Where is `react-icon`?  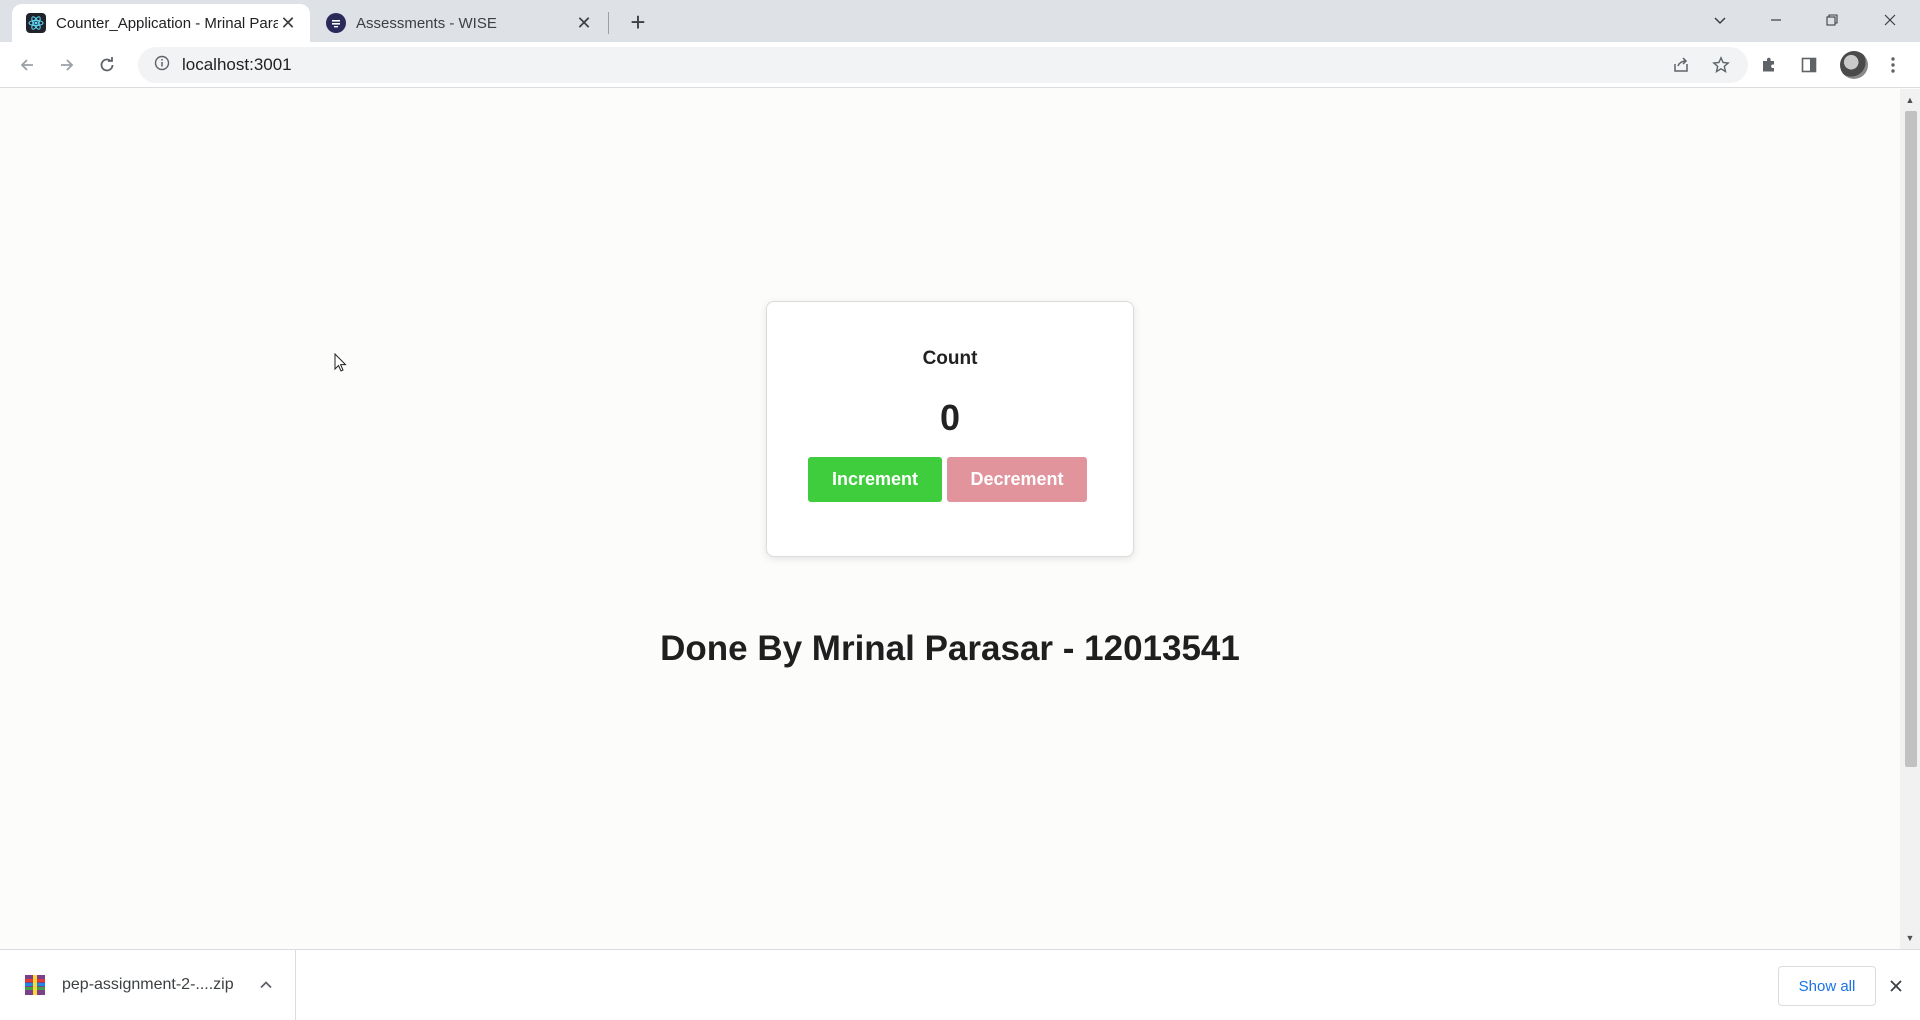
react-icon is located at coordinates (36, 23).